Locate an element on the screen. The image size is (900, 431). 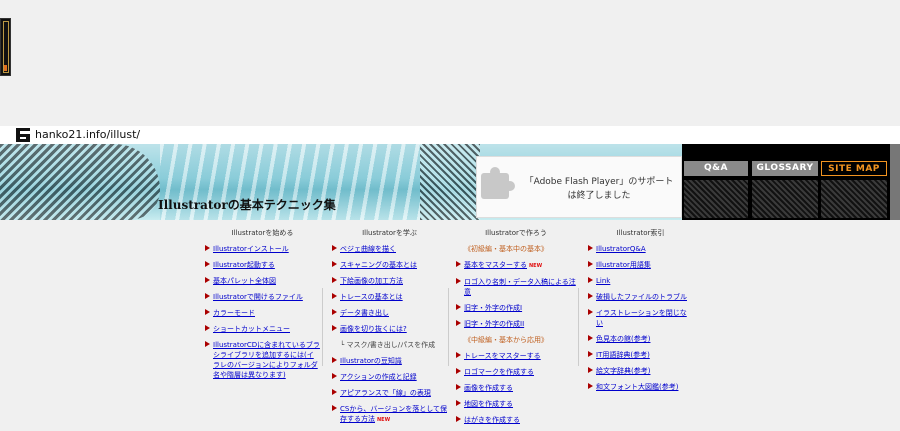
list-item: スキャニングの基本とは is located at coordinates (389, 265).